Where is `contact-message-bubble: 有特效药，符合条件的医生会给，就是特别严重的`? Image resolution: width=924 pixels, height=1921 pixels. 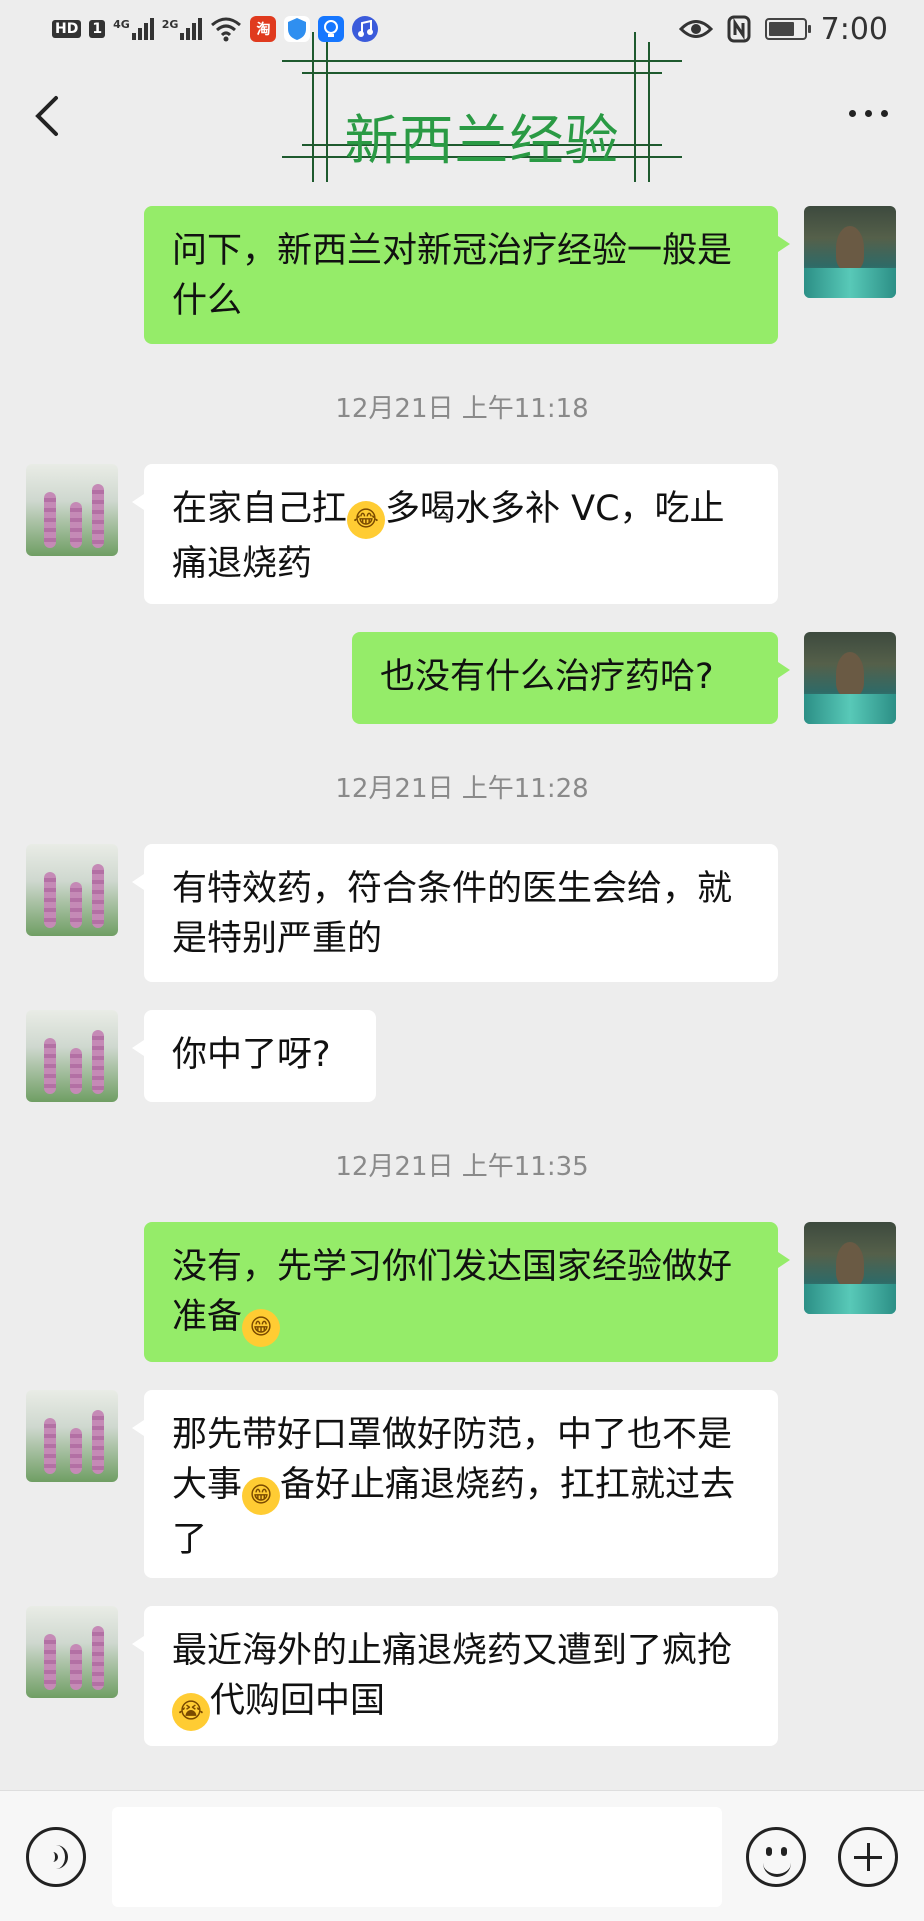 contact-message-bubble: 有特效药，符合条件的医生会给，就是特别严重的 is located at coordinates (455, 913).